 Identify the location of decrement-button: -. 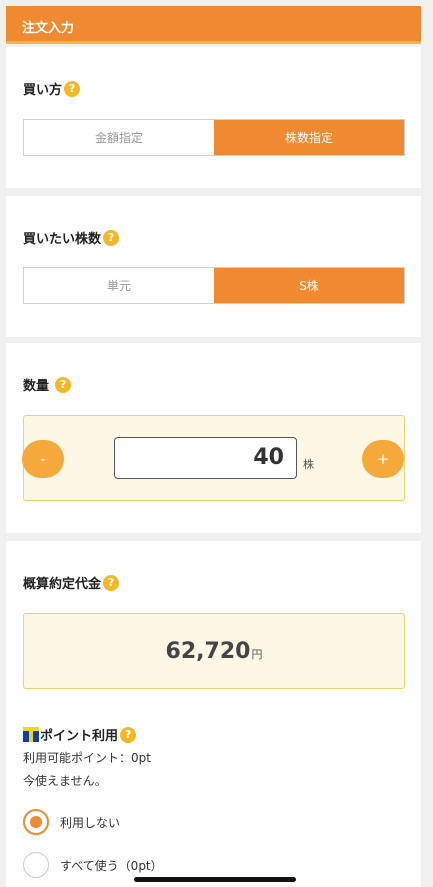
(43, 459).